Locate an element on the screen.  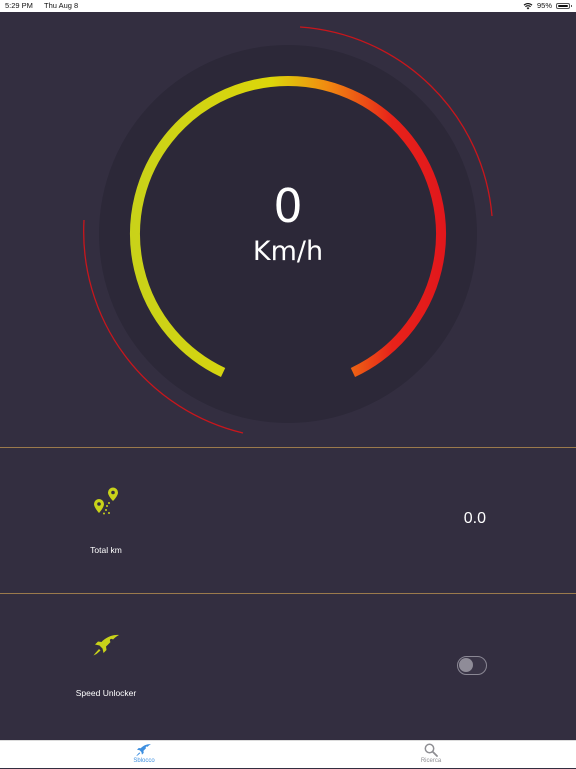
search-icon is located at coordinates (431, 750).